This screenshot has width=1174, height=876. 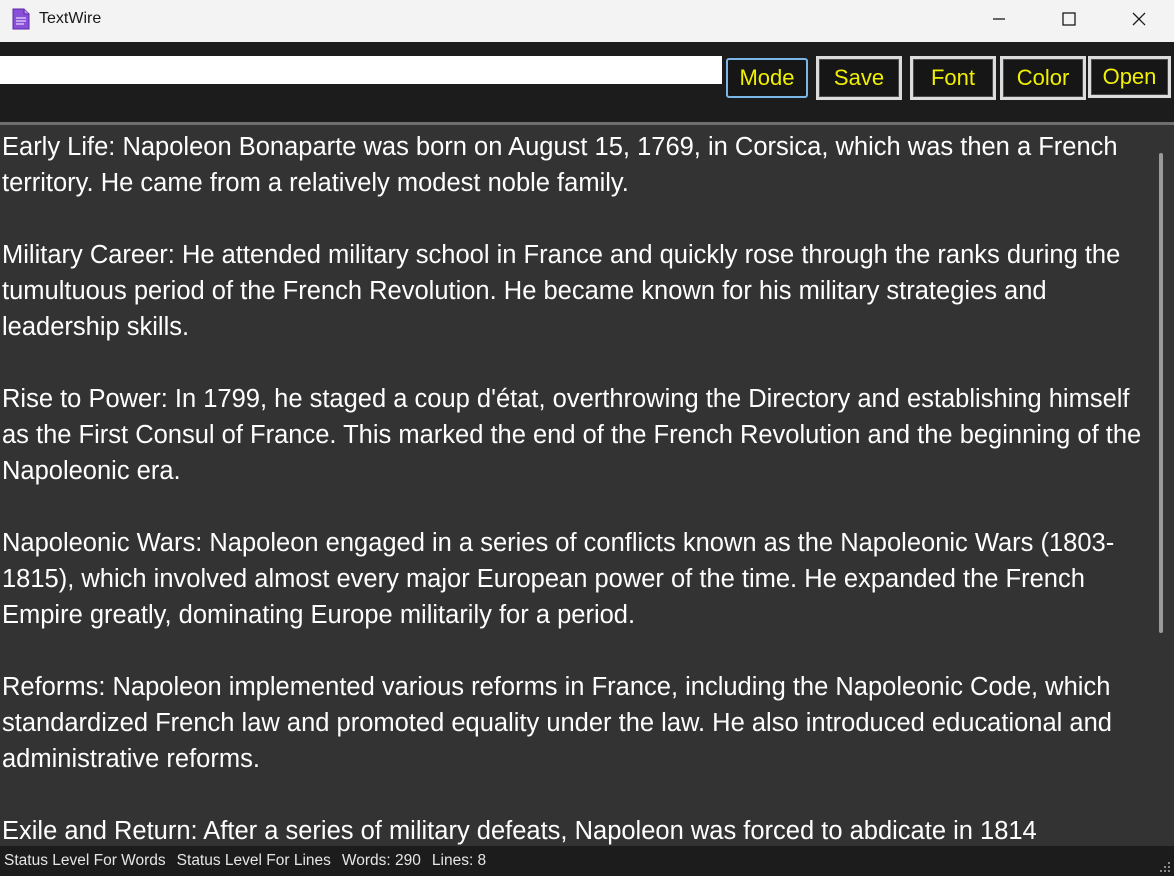 What do you see at coordinates (587, 21) in the screenshot?
I see `title-bar: TextWire` at bounding box center [587, 21].